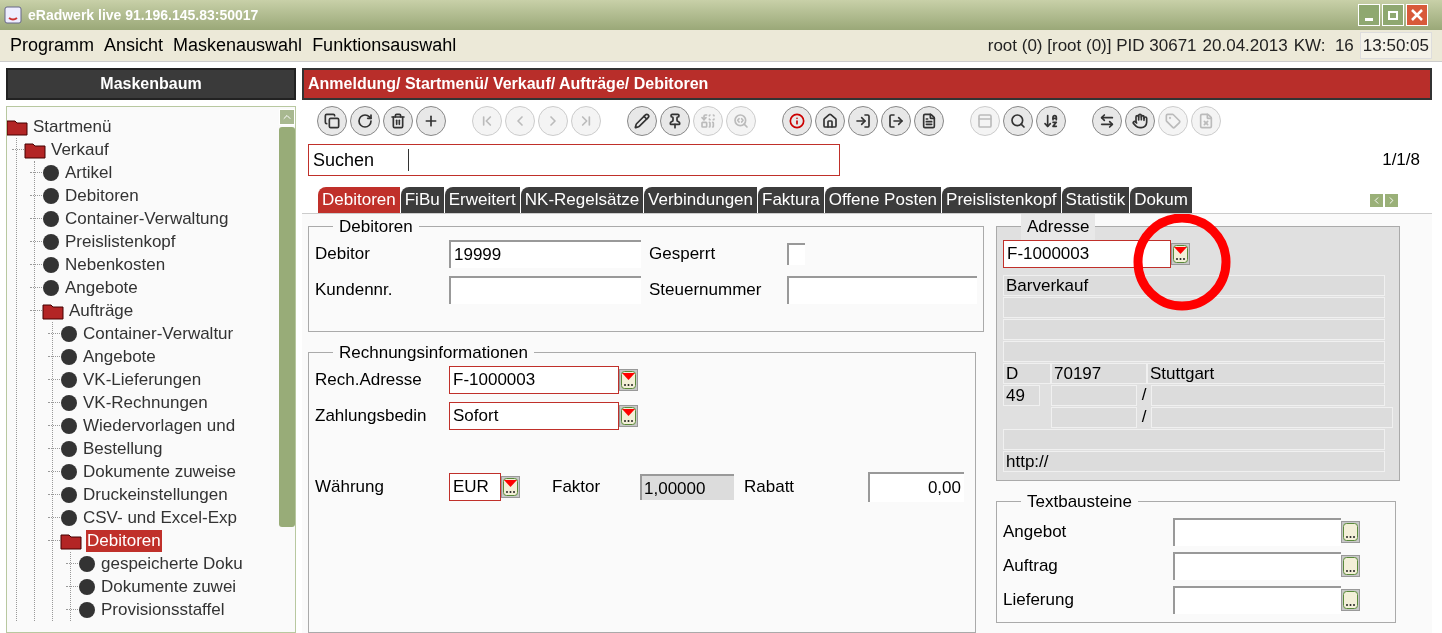 The width and height of the screenshot is (1442, 633). Describe the element at coordinates (145, 402) in the screenshot. I see `tree-item: VK-Rechnungen` at that location.